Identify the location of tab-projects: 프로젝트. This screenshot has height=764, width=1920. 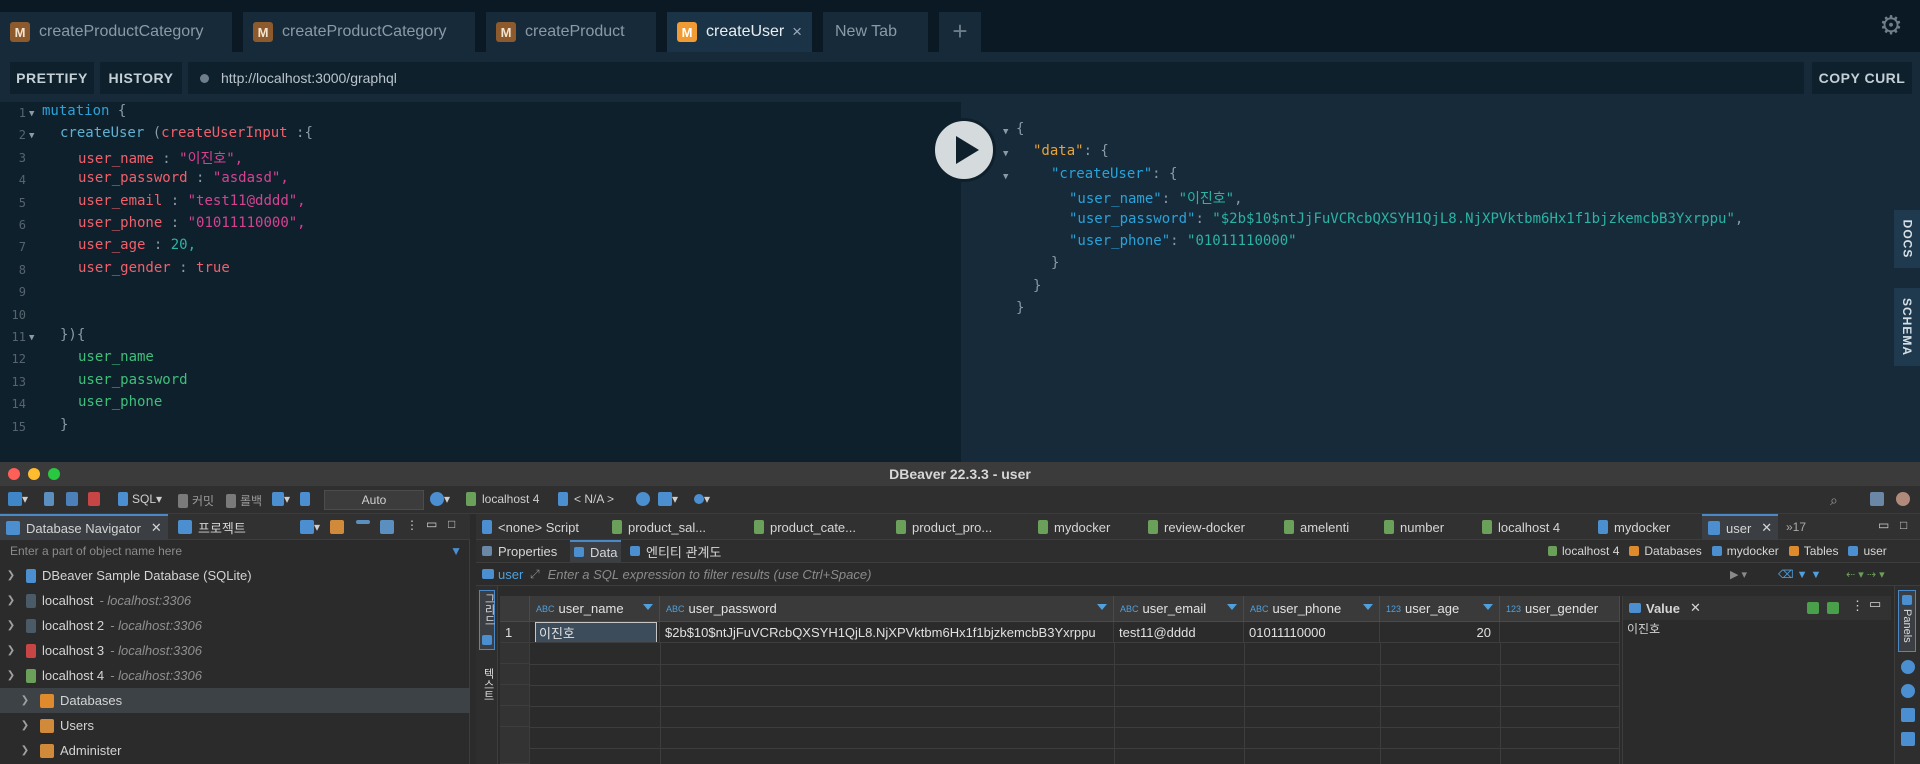
(227, 527).